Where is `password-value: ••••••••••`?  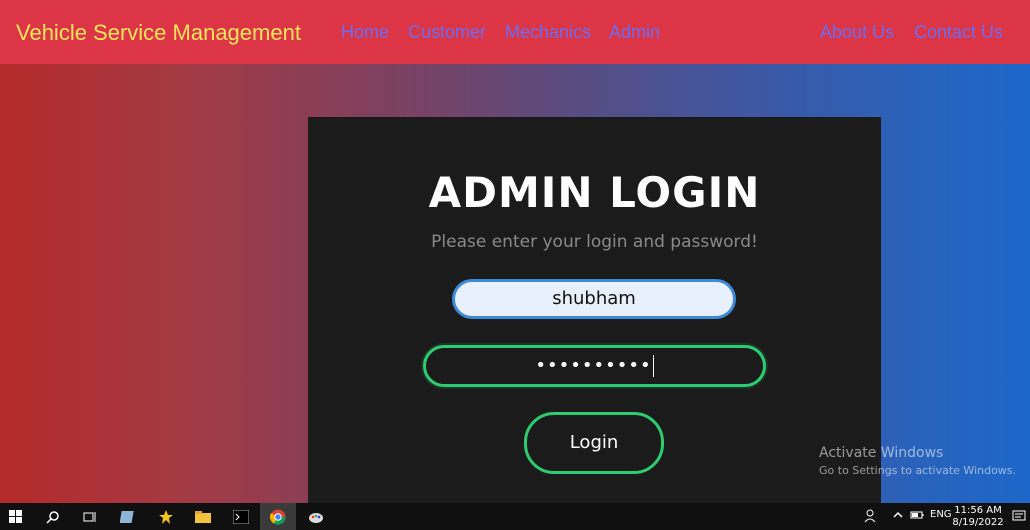 password-value: •••••••••• is located at coordinates (593, 365).